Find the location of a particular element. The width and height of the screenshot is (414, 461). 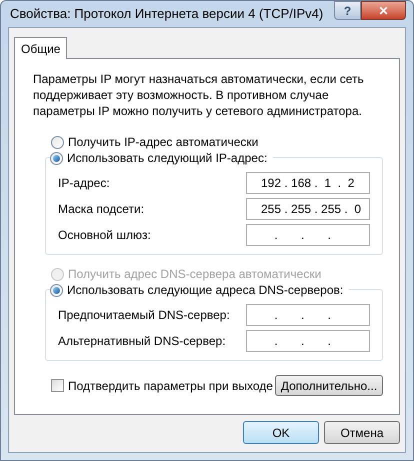

help-button: ? is located at coordinates (347, 10).